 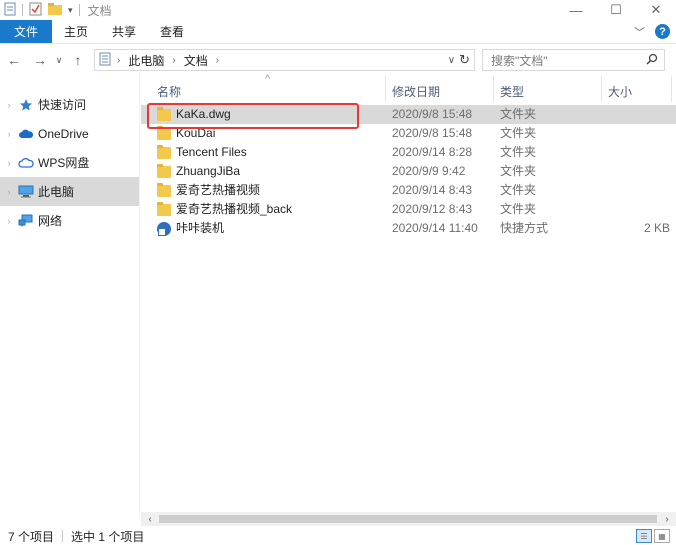 I want to click on file-row: 爱奇艺热播视频 2020/9/14 8:43 文件夹, so click(x=408, y=190).